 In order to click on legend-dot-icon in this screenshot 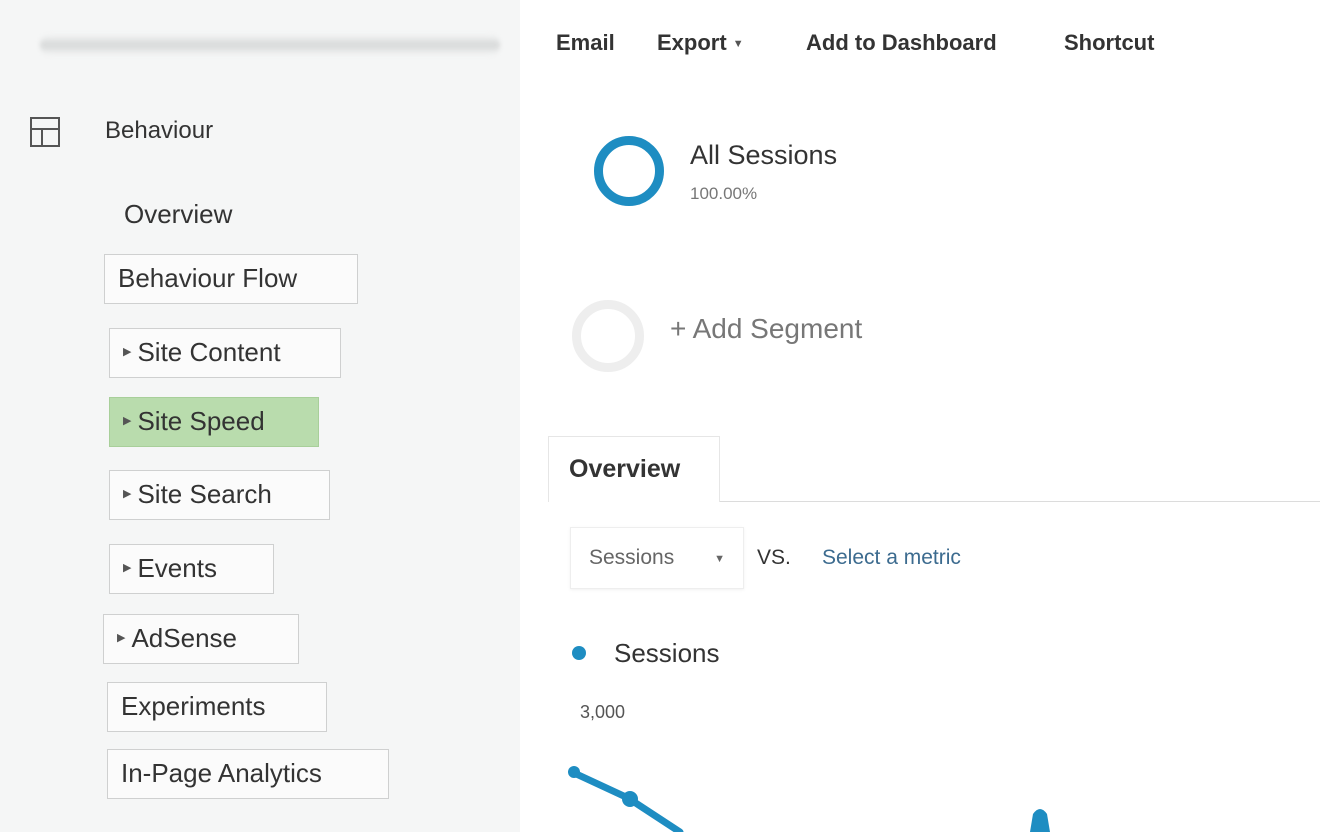, I will do `click(579, 653)`.